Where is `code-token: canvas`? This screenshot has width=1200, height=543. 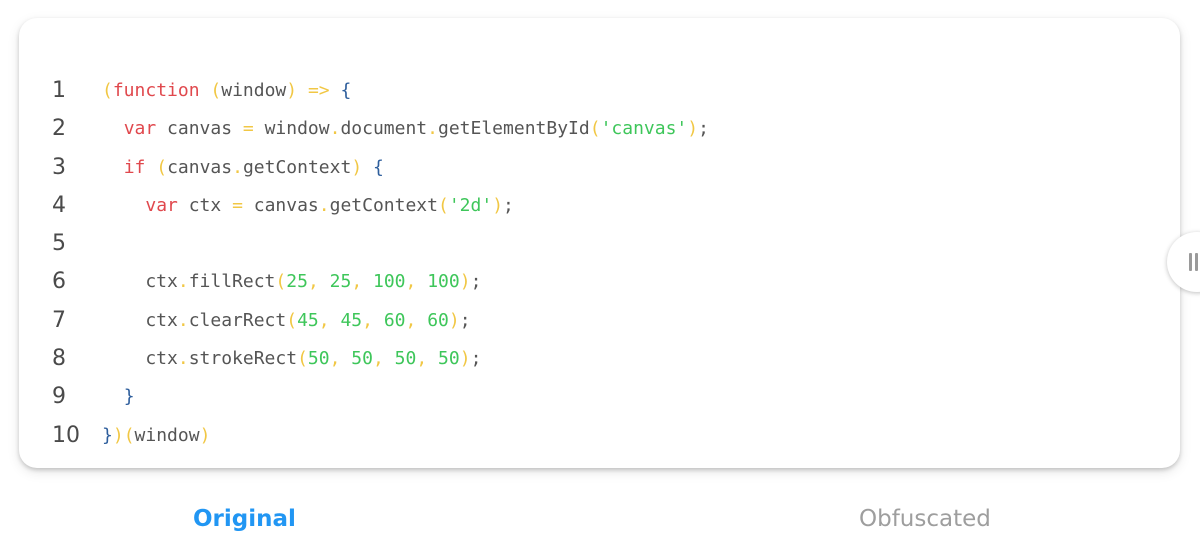 code-token: canvas is located at coordinates (199, 129).